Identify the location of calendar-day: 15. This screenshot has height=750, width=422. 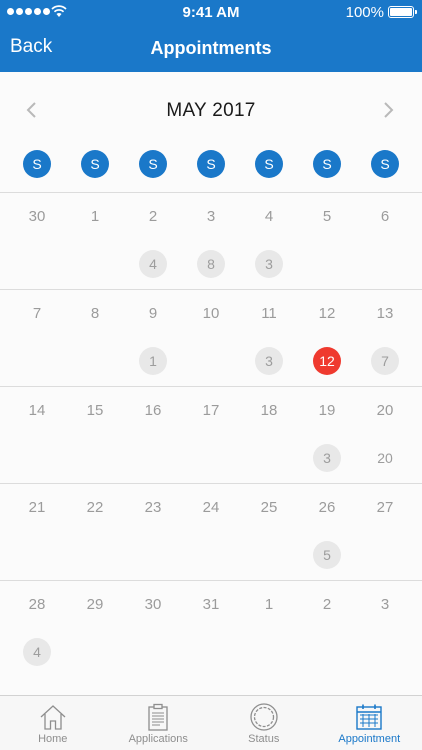
(95, 410).